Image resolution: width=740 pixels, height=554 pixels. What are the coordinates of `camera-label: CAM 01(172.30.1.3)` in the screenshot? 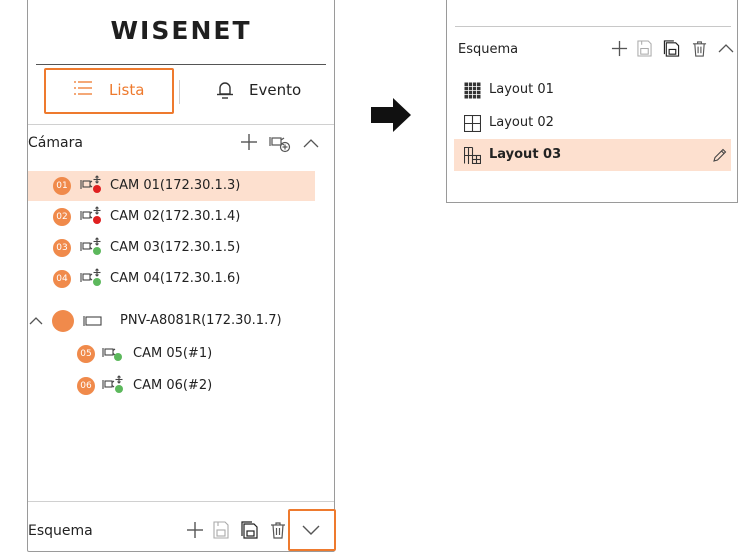 It's located at (175, 185).